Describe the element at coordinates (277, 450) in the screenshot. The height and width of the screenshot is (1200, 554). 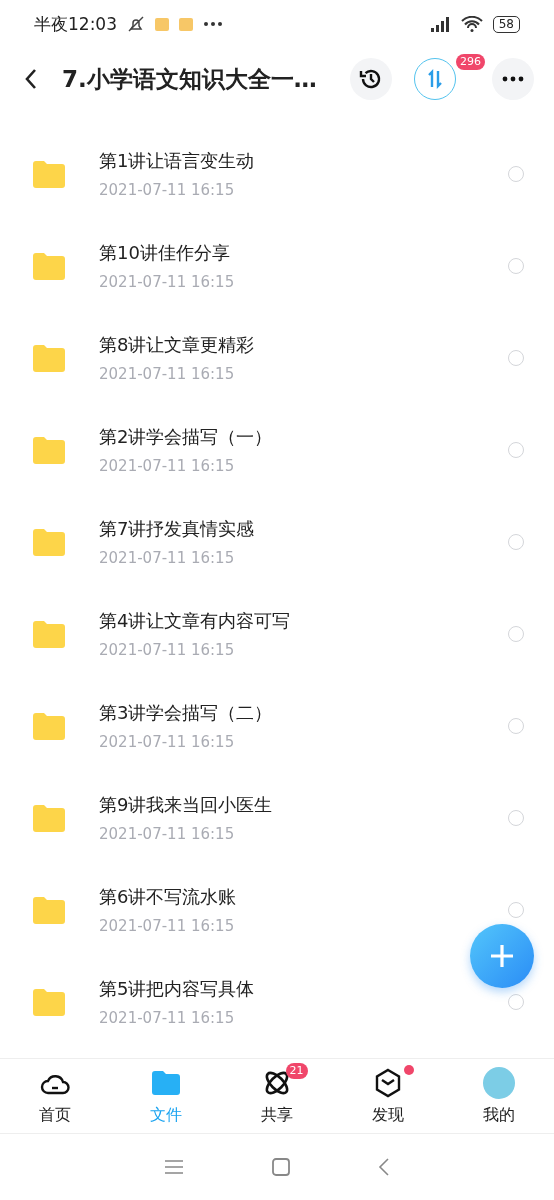
I see `file-row: 第2讲学会描写（一） 2021-07-11 16:15` at that location.